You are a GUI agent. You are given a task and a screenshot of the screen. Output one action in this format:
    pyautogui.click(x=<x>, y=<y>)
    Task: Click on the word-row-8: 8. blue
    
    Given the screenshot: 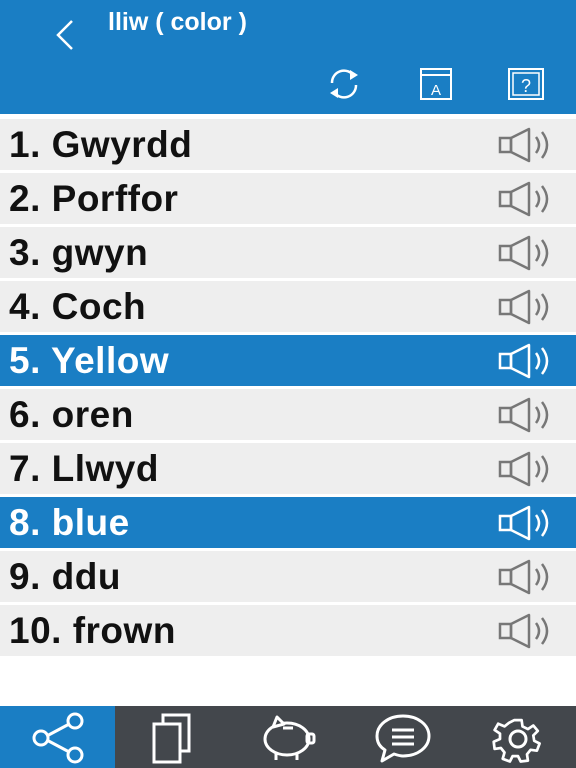 What is the action you would take?
    pyautogui.click(x=288, y=522)
    